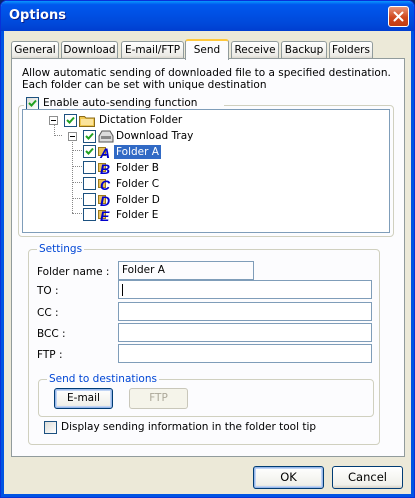  I want to click on cancel-button: Cancel, so click(367, 477).